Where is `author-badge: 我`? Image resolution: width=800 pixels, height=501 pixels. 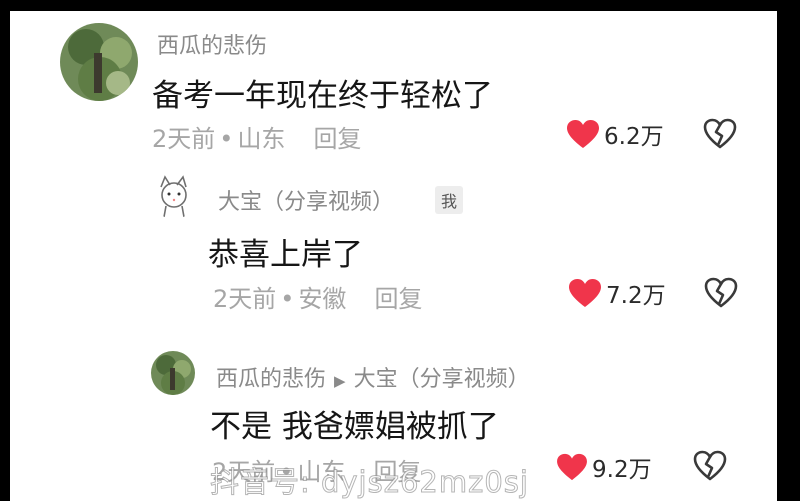 author-badge: 我 is located at coordinates (449, 200).